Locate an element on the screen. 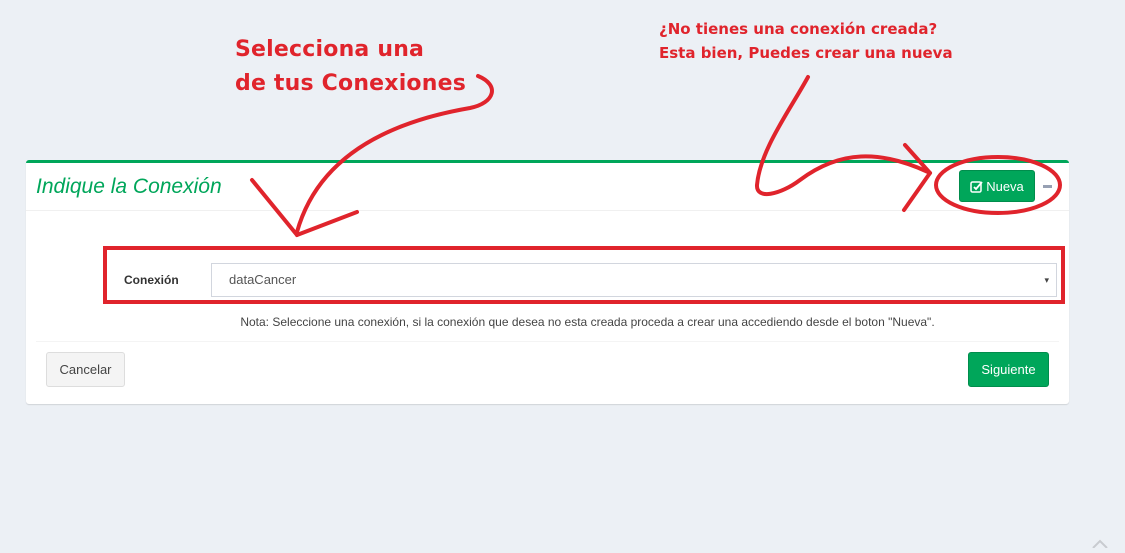 The height and width of the screenshot is (553, 1125). new-connection-label: Nueva is located at coordinates (1005, 186).